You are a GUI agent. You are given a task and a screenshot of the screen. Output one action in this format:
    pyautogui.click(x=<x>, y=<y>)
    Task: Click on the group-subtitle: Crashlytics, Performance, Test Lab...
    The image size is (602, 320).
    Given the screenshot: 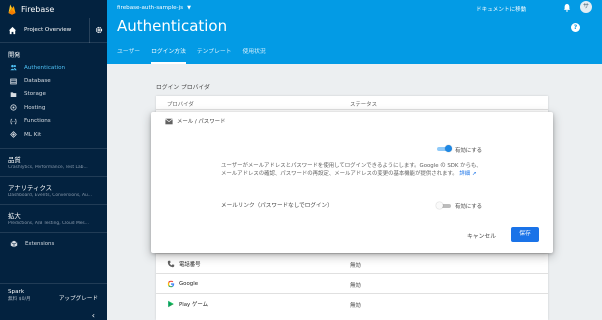 What is the action you would take?
    pyautogui.click(x=48, y=168)
    